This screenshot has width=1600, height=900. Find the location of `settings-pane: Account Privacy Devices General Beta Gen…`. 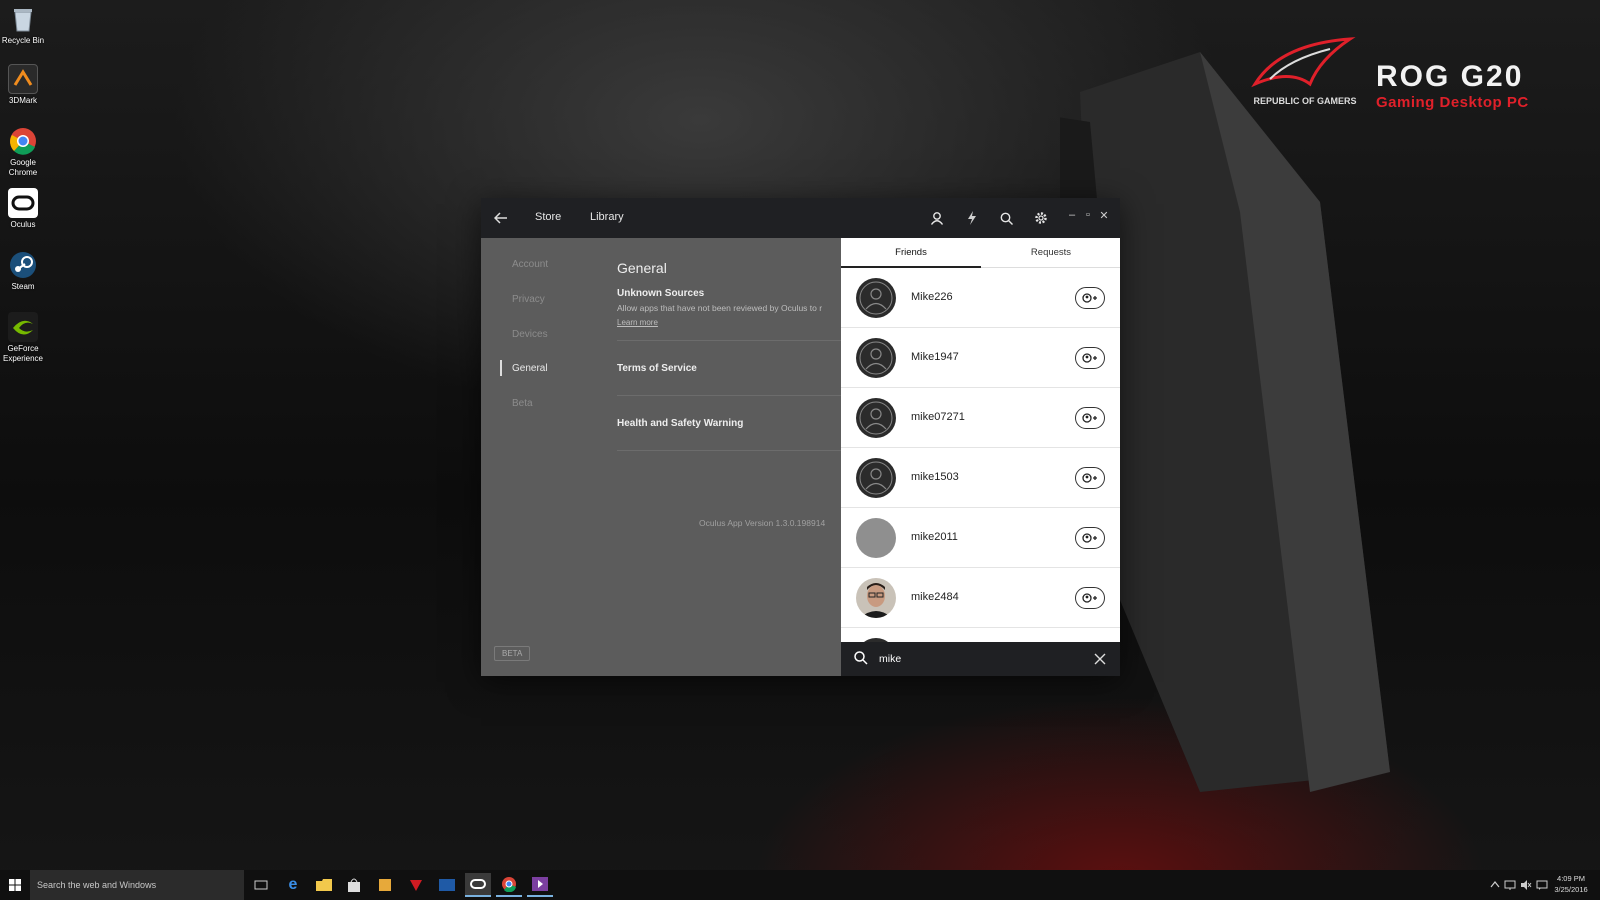

settings-pane: Account Privacy Devices General Beta Gen… is located at coordinates (661, 457).